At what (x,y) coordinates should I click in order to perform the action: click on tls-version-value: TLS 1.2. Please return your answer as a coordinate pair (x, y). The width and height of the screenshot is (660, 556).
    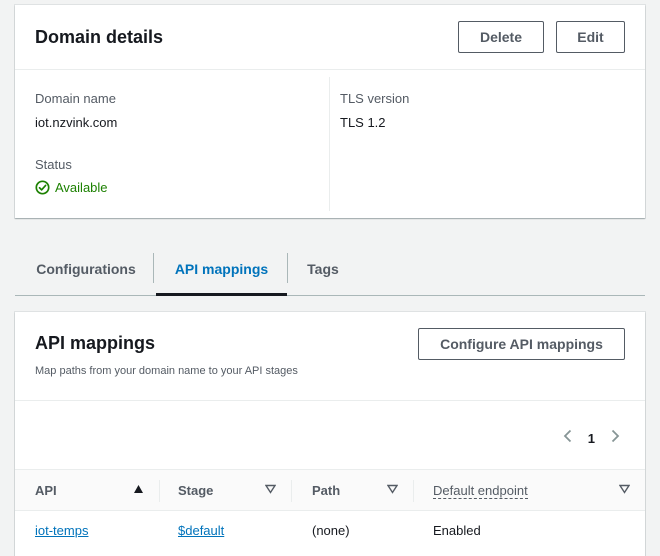
    Looking at the image, I should click on (363, 122).